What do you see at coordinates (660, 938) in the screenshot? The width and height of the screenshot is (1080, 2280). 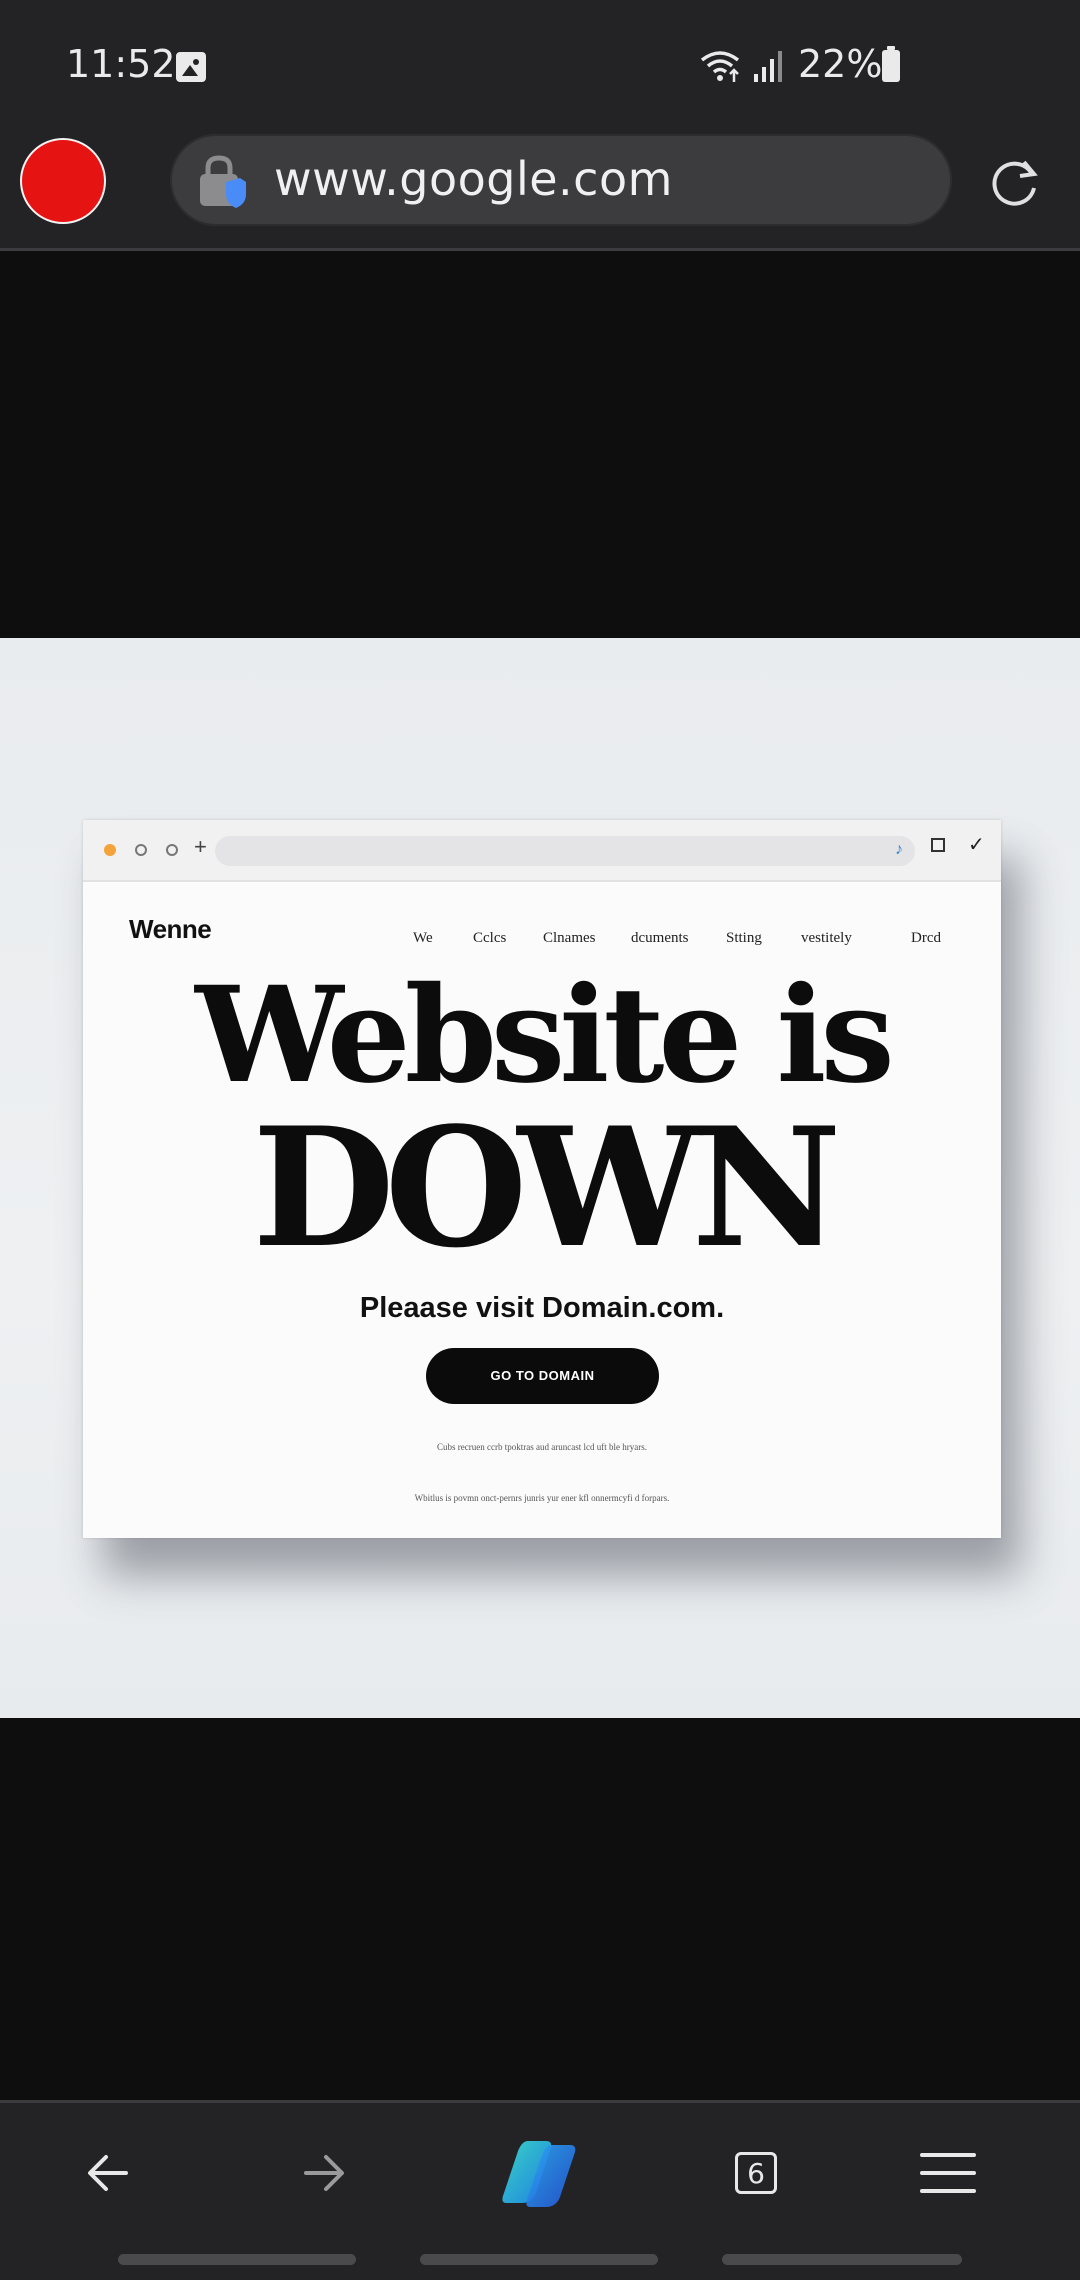 I see `mock-nav-item: dcuments` at bounding box center [660, 938].